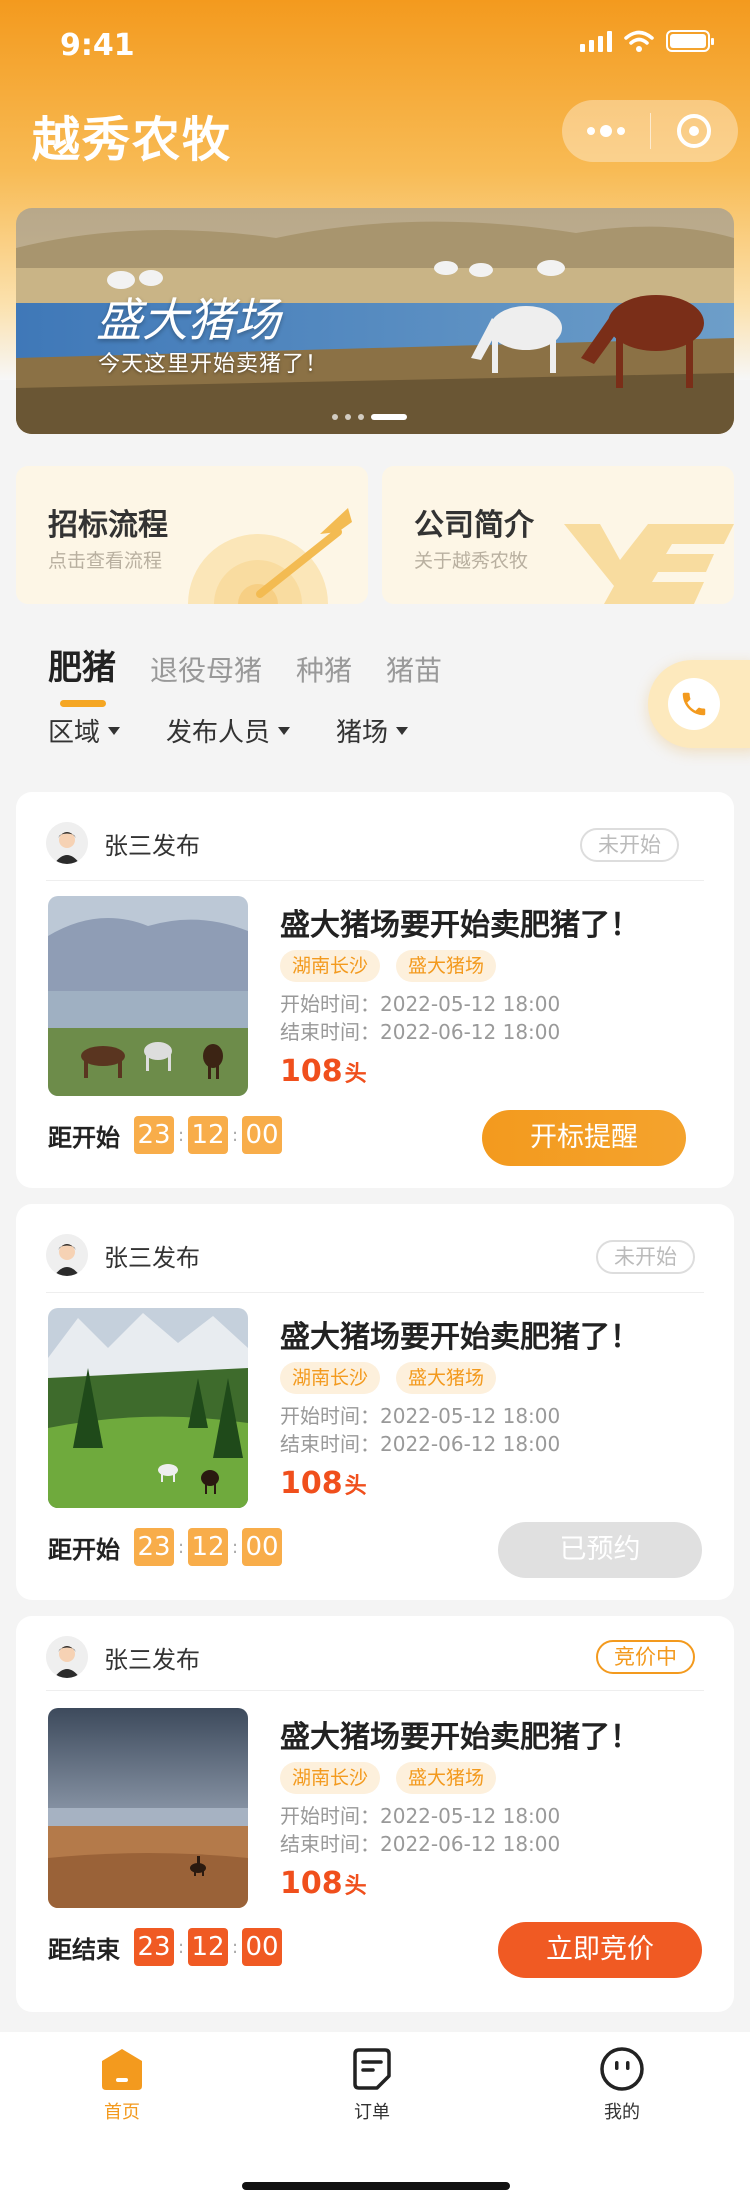 This screenshot has width=750, height=2204. I want to click on bottom-tab-bar: 首页 订单 我的, so click(375, 2118).